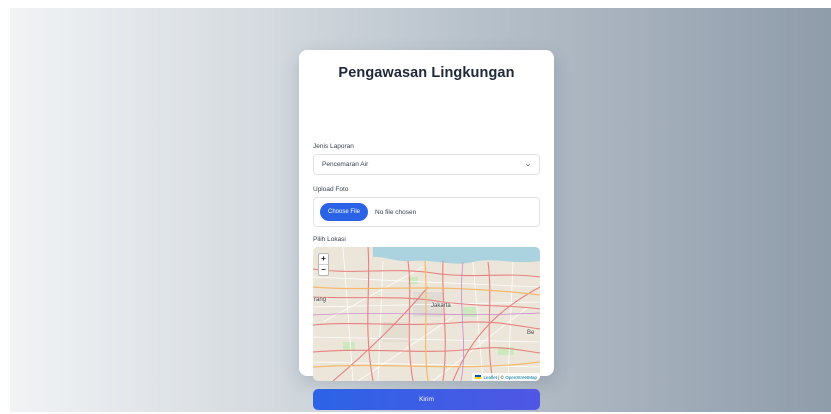 This screenshot has width=831, height=414. I want to click on location-label: Pilih Lokasi, so click(329, 239).